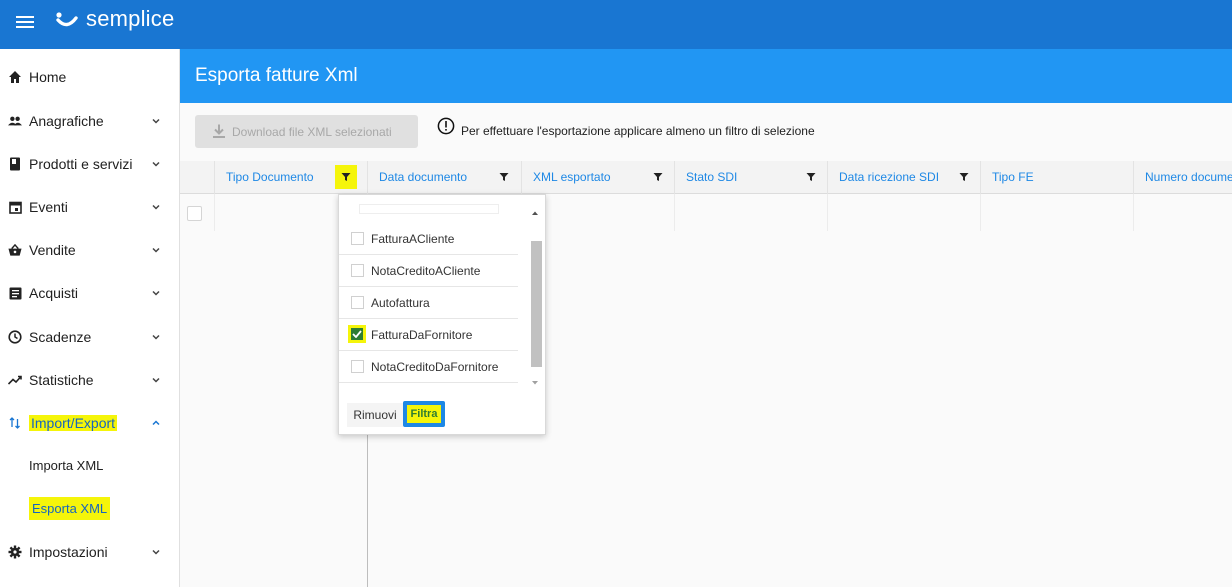 The image size is (1232, 587). I want to click on filter-data-documento-button, so click(504, 177).